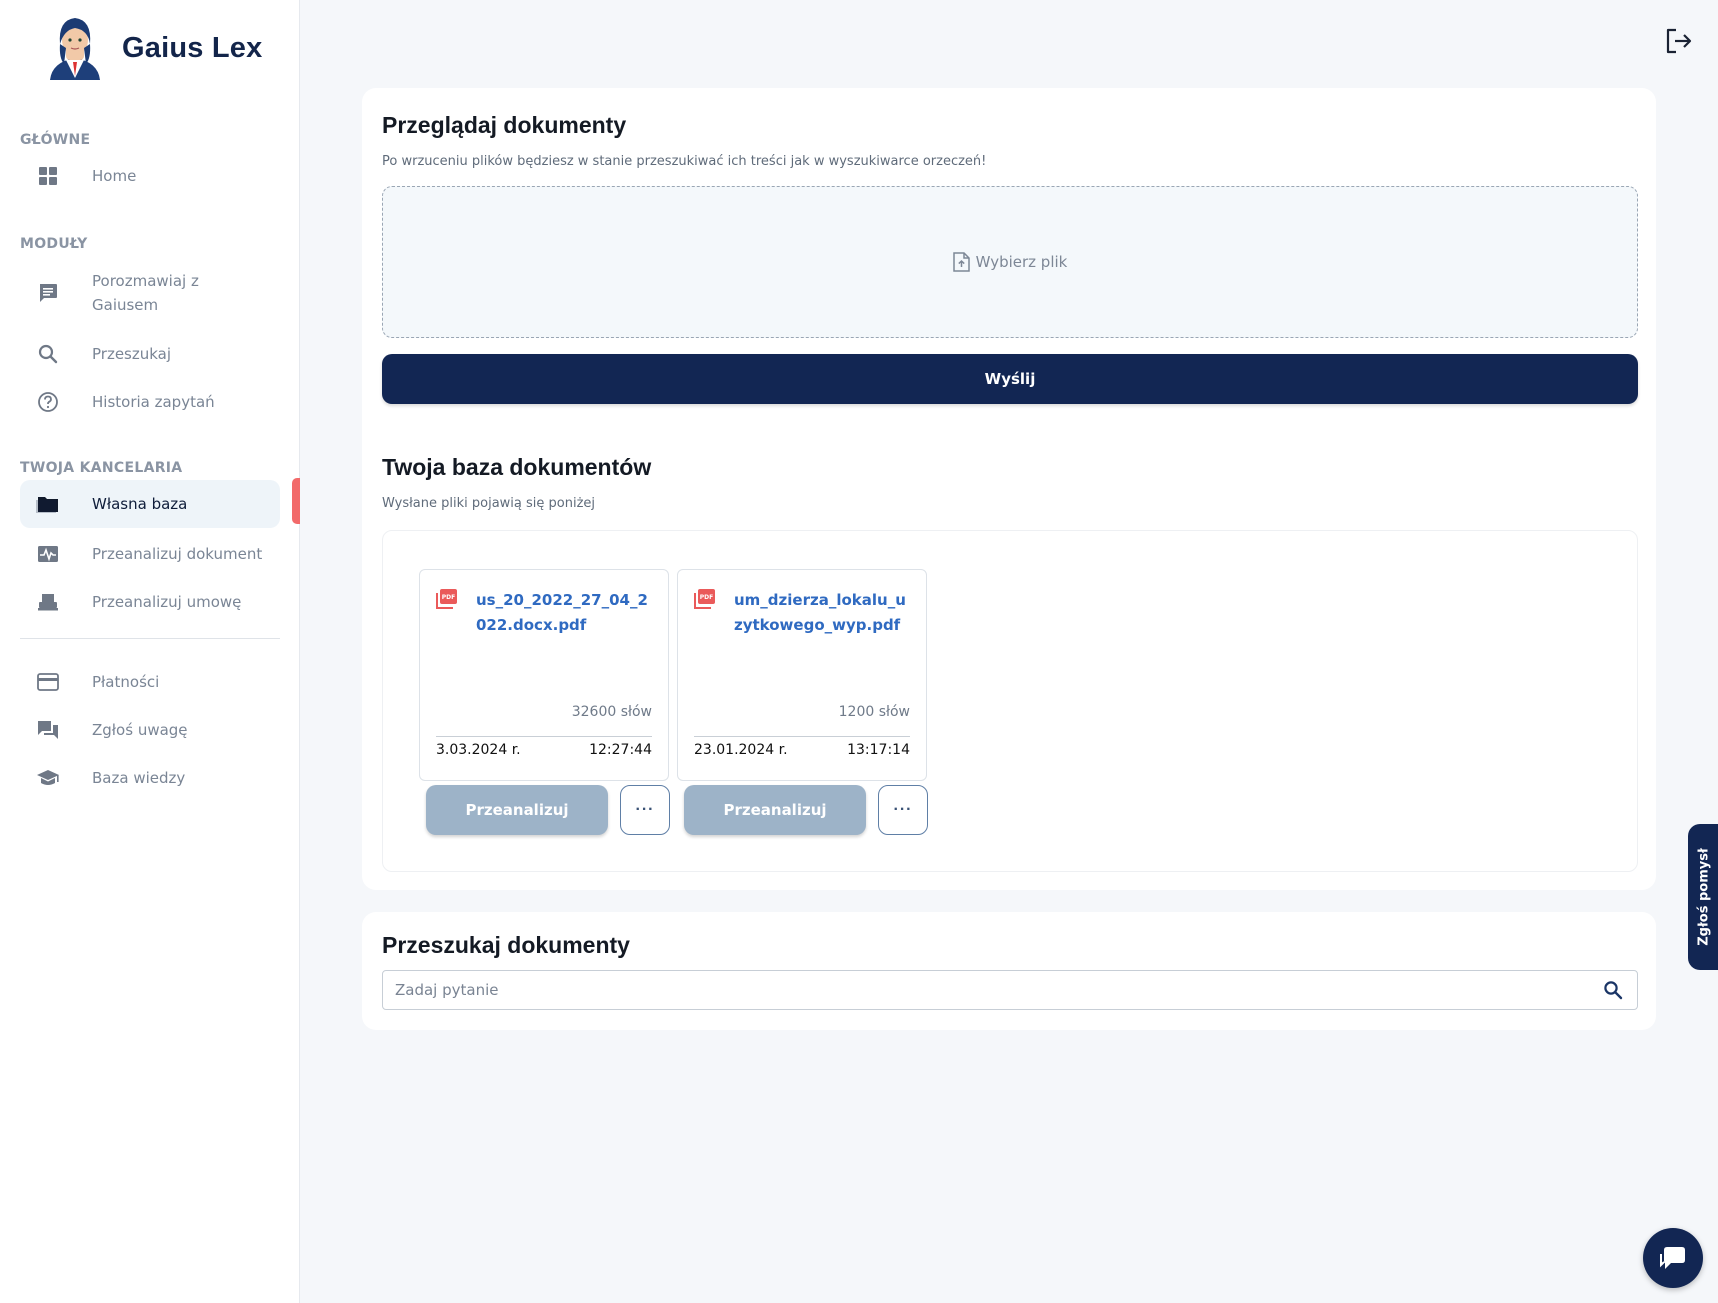  Describe the element at coordinates (153, 402) in the screenshot. I see `sidebar-item-label: Historia zapytań` at that location.